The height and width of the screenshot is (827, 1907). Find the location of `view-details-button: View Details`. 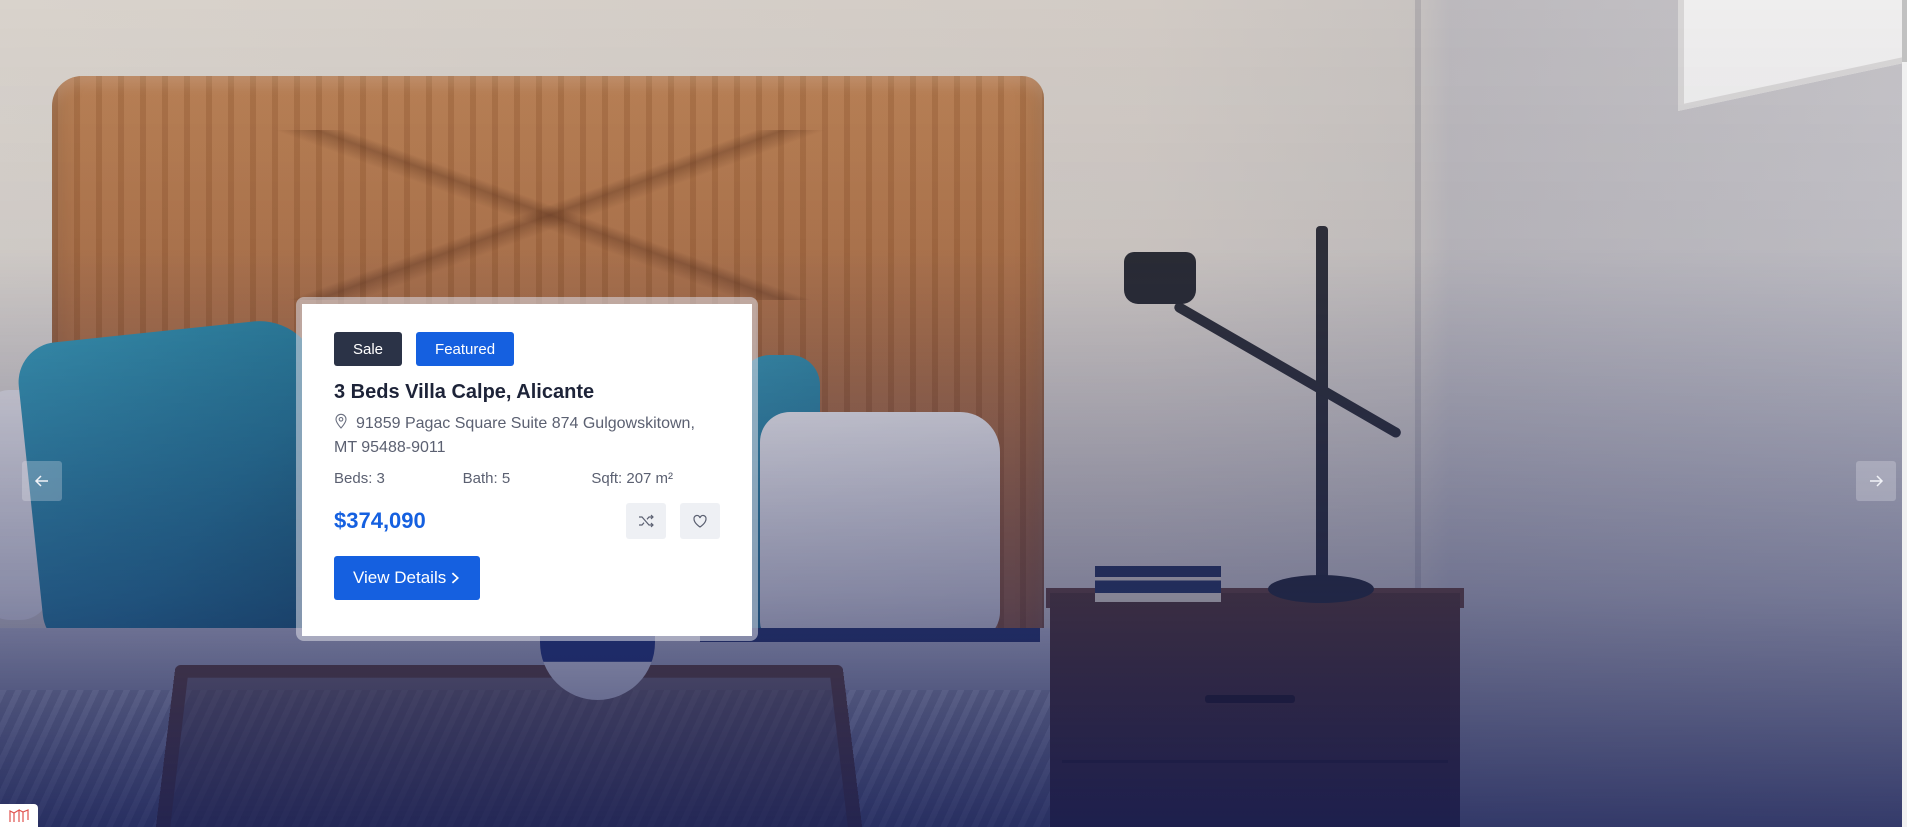

view-details-button: View Details is located at coordinates (407, 578).